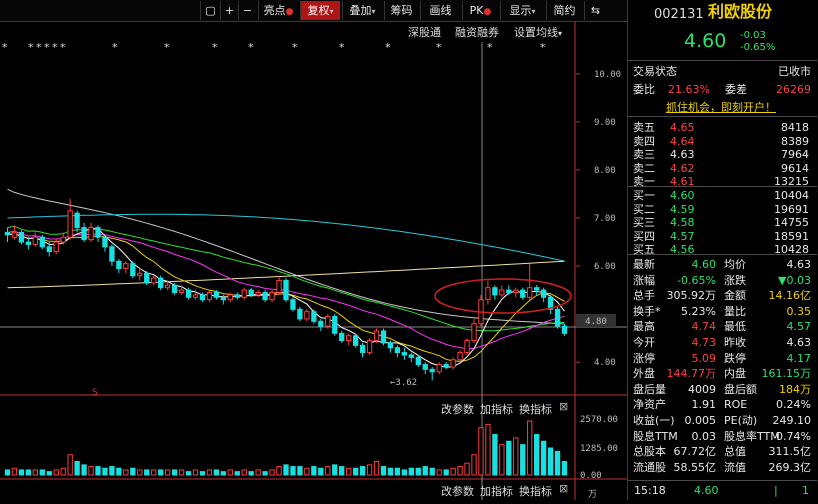 Image resolution: width=818 pixels, height=504 pixels. Describe the element at coordinates (722, 358) in the screenshot. I see `stats-row: 涨停 5.09 跌停 4.17` at that location.